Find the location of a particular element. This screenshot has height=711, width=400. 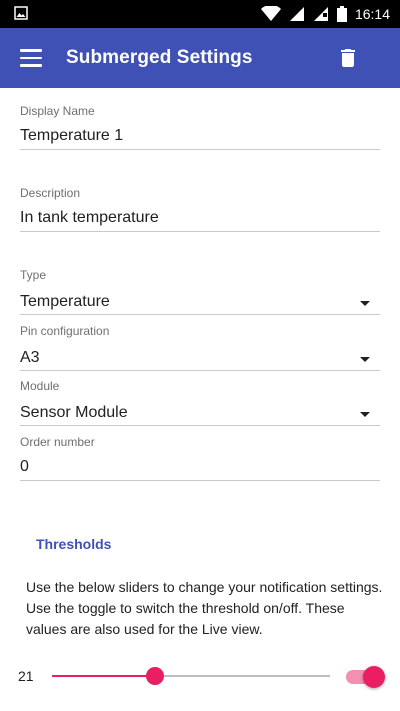

display-name-label: Display Name is located at coordinates (57, 111).